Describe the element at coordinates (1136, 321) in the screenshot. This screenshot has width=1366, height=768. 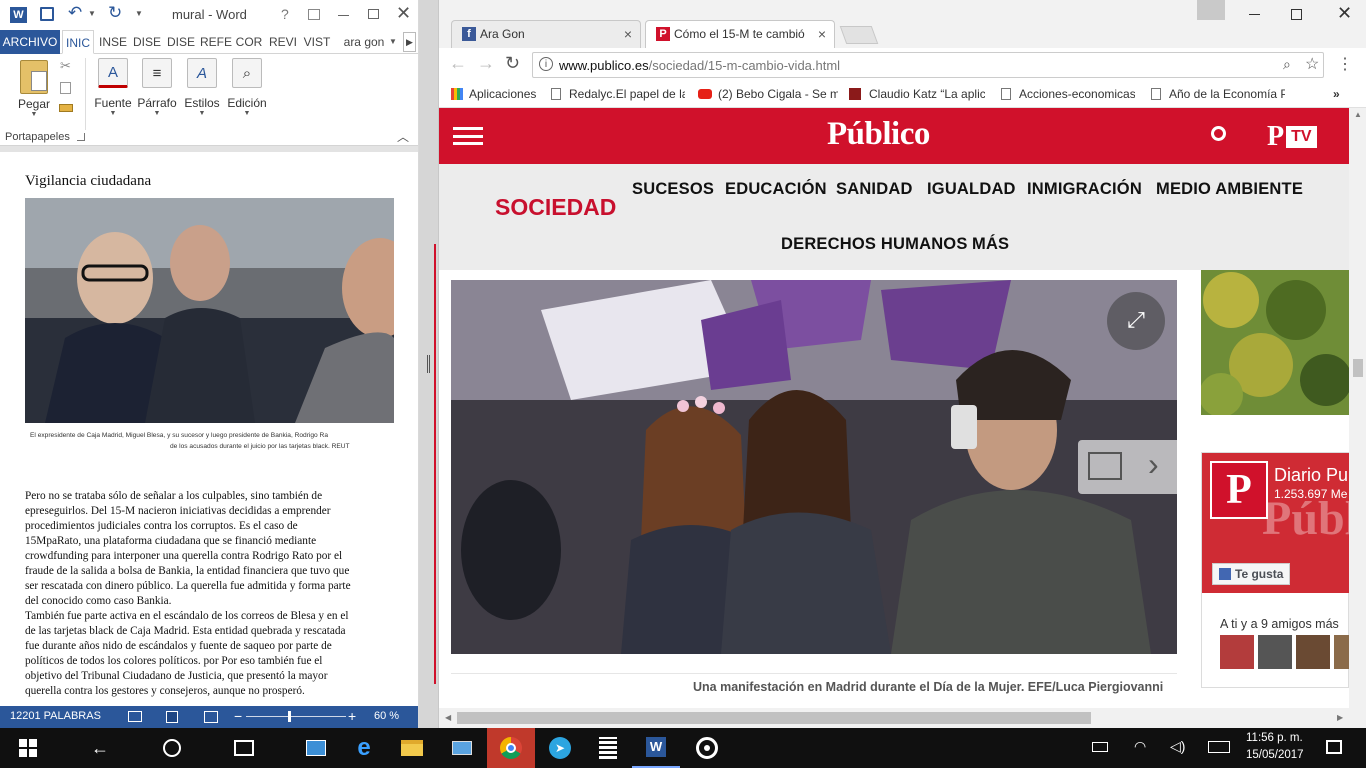
I see `expand-photo-icon: ⤢` at that location.